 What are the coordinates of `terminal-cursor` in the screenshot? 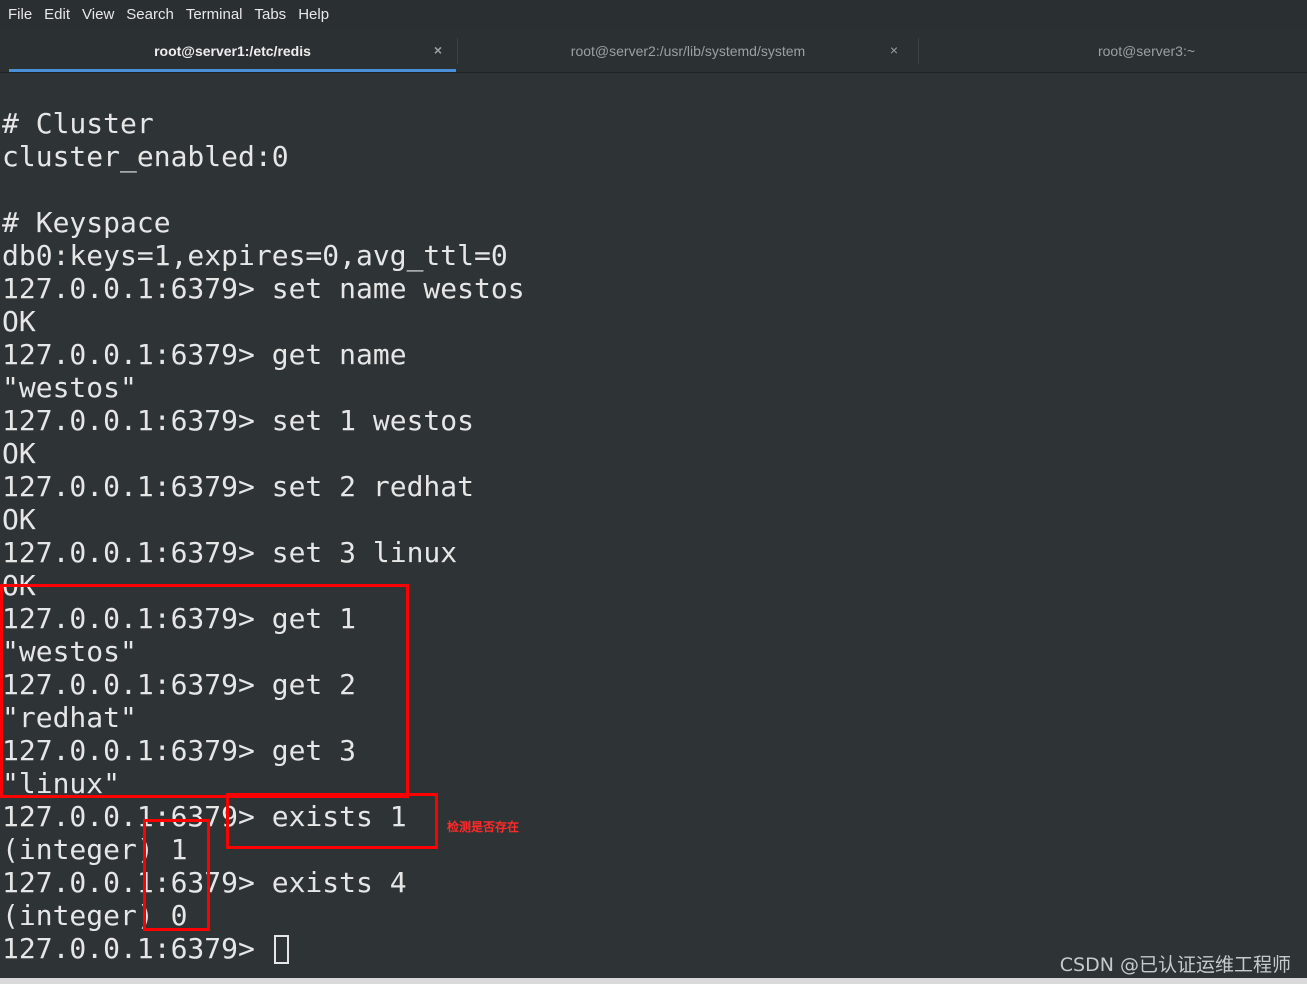 It's located at (281, 949).